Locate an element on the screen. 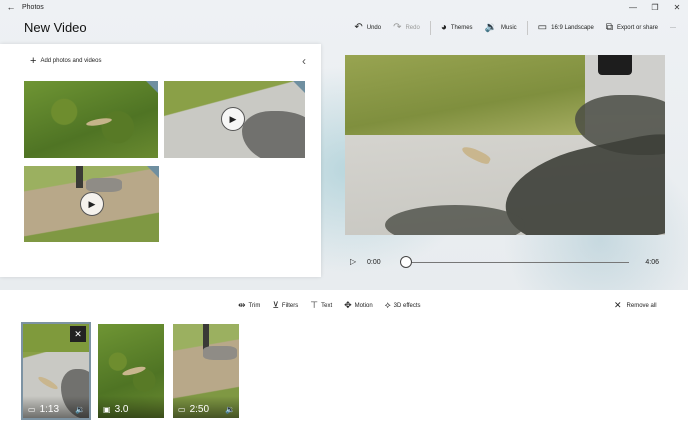 This screenshot has width=688, height=438. close-icon: ✕ is located at coordinates (618, 305).